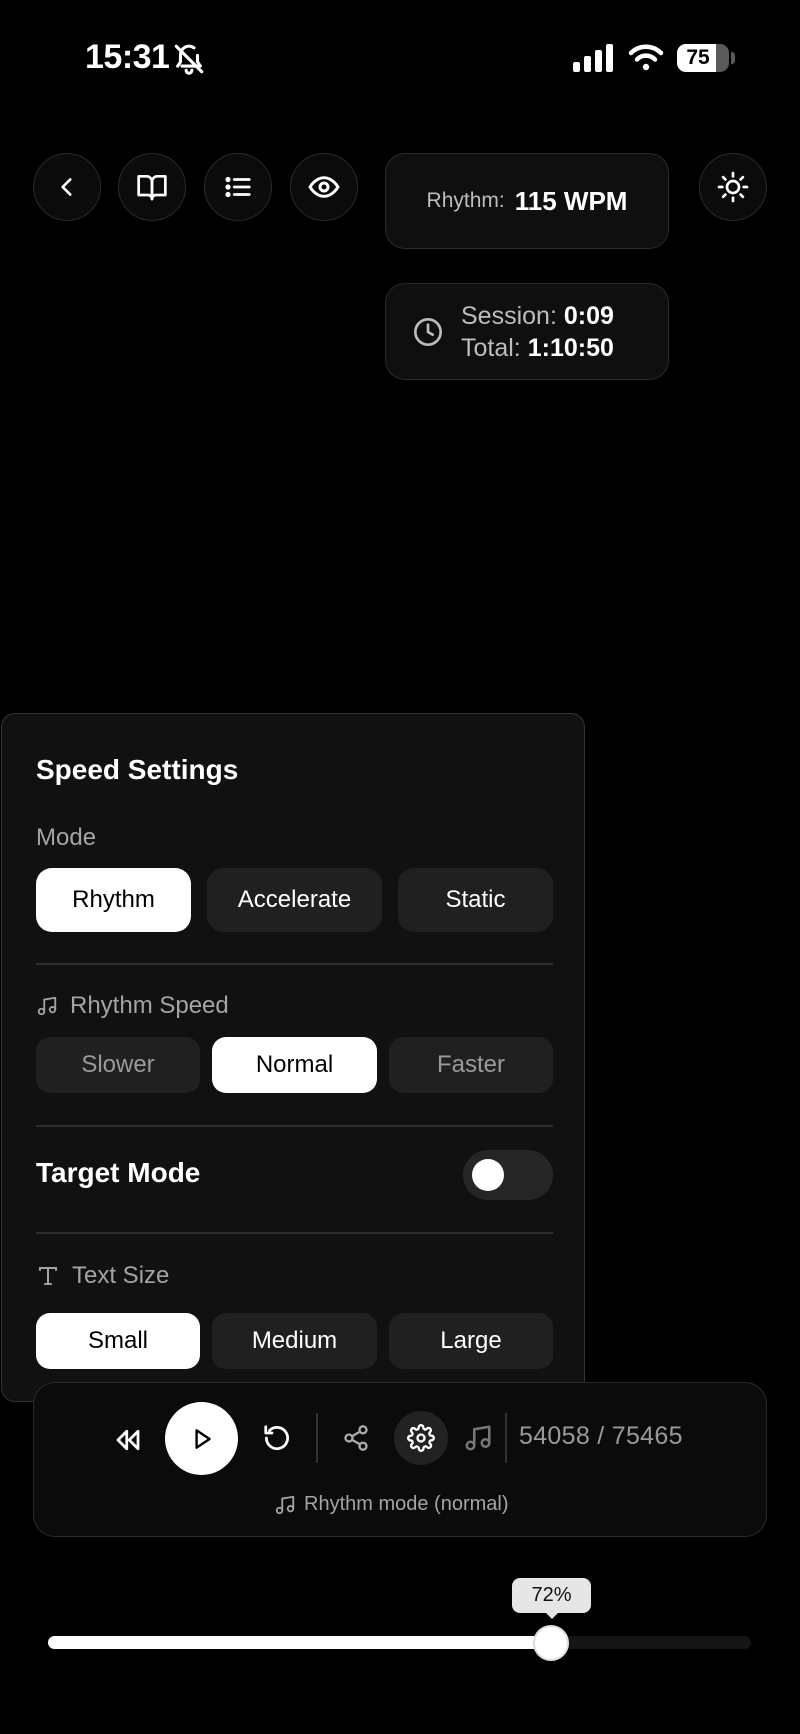 This screenshot has width=800, height=1734. I want to click on eye-icon, so click(324, 187).